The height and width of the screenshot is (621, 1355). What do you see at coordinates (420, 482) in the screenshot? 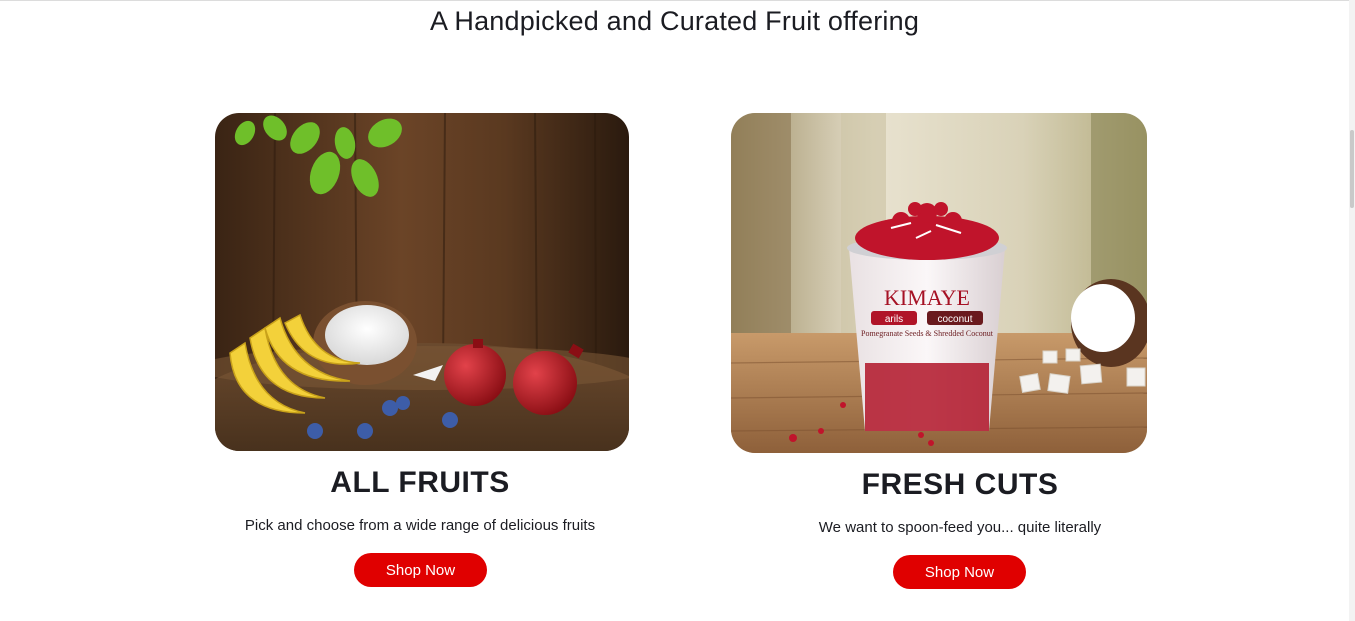
I see `card-title: ALL FRUITS` at bounding box center [420, 482].